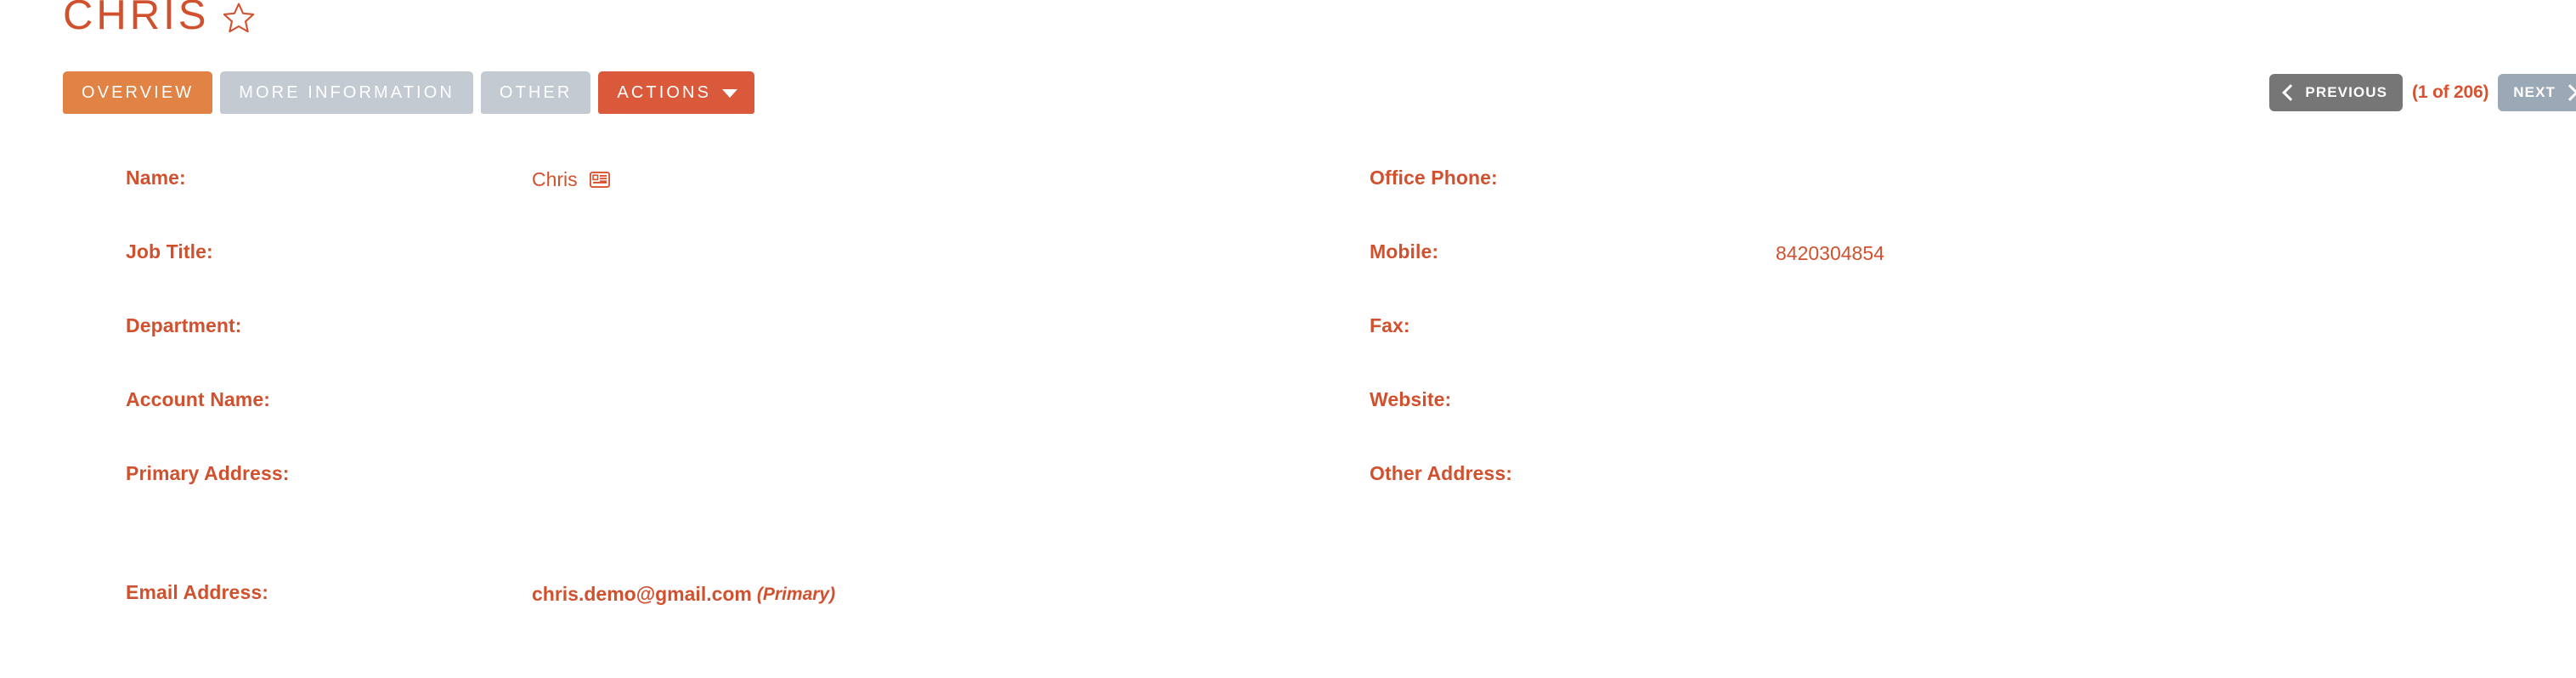 Image resolution: width=2576 pixels, height=678 pixels. What do you see at coordinates (2346, 92) in the screenshot?
I see `previous-label: PREVIOUS` at bounding box center [2346, 92].